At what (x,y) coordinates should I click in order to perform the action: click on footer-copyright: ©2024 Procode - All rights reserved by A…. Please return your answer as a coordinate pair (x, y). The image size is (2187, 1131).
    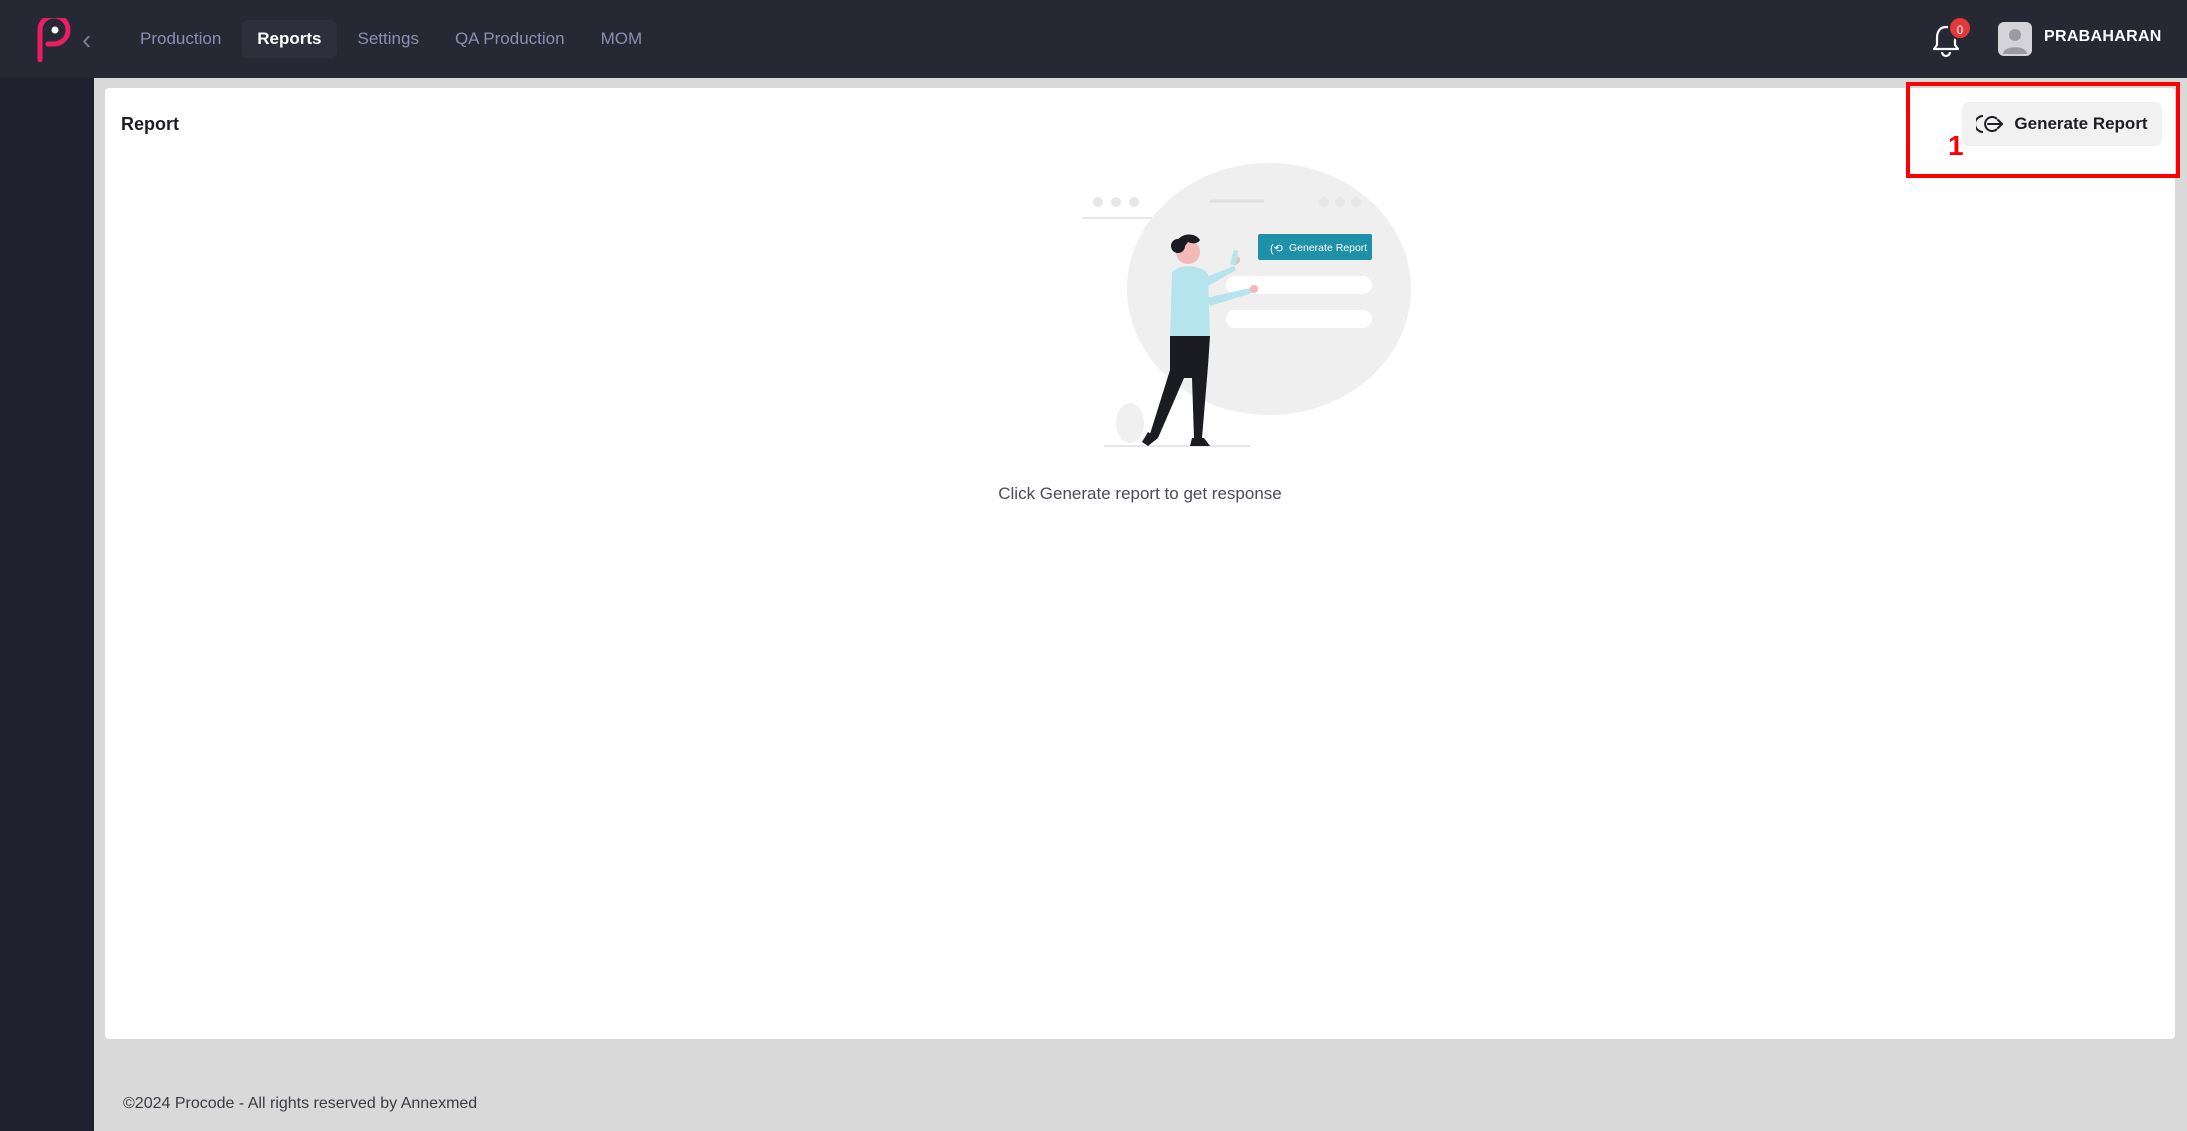
    Looking at the image, I should click on (300, 1103).